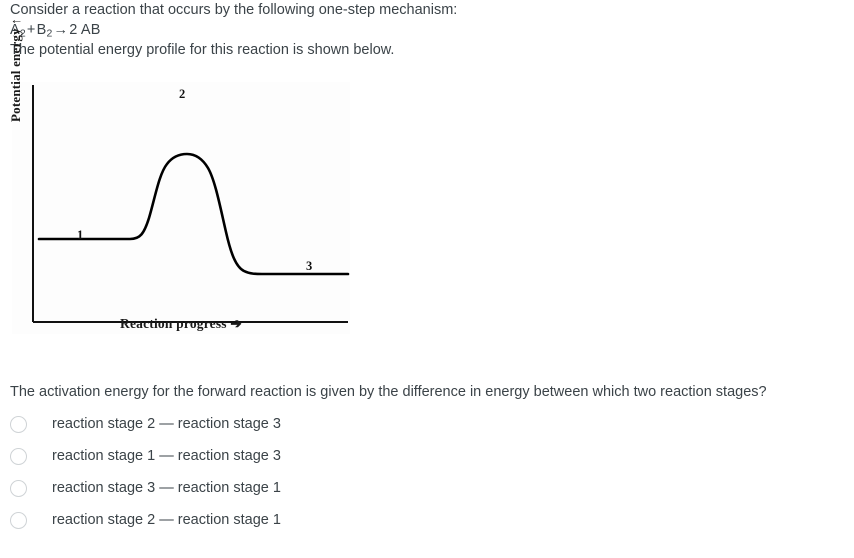 Image resolution: width=854 pixels, height=558 pixels. Describe the element at coordinates (18, 424) in the screenshot. I see `radio-button-a` at that location.